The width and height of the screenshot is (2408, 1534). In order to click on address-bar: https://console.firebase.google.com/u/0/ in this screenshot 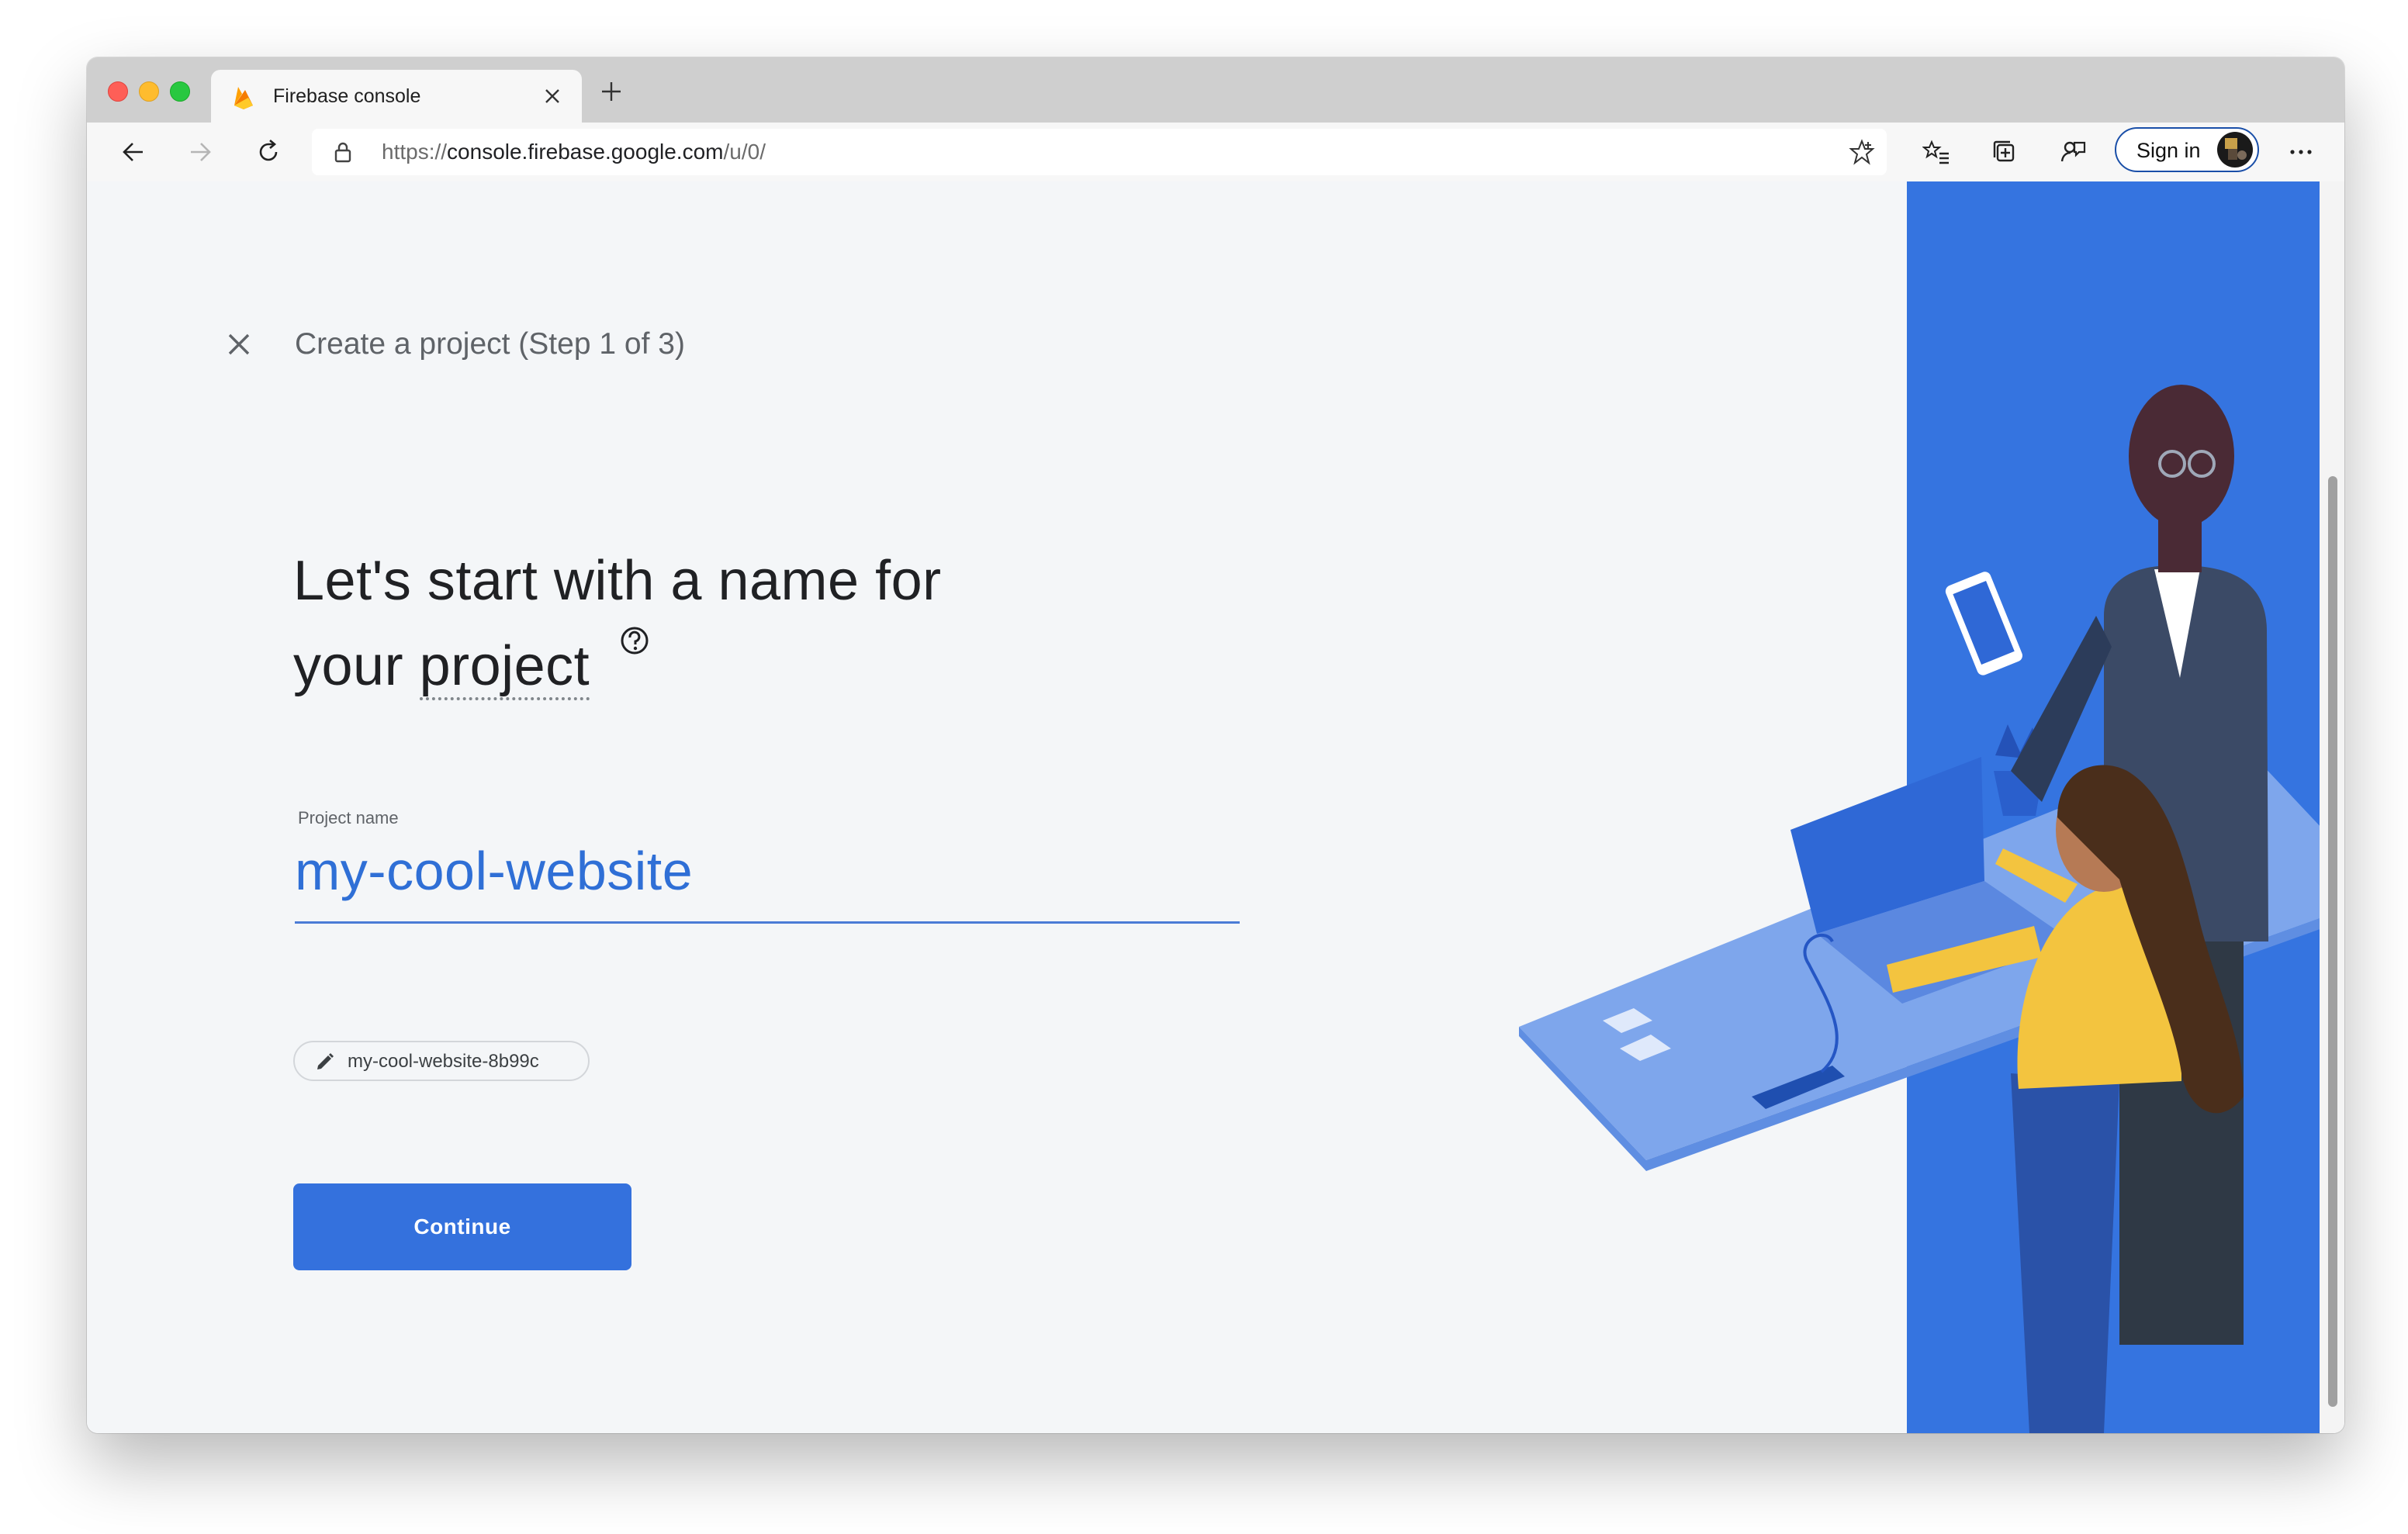, I will do `click(1099, 152)`.